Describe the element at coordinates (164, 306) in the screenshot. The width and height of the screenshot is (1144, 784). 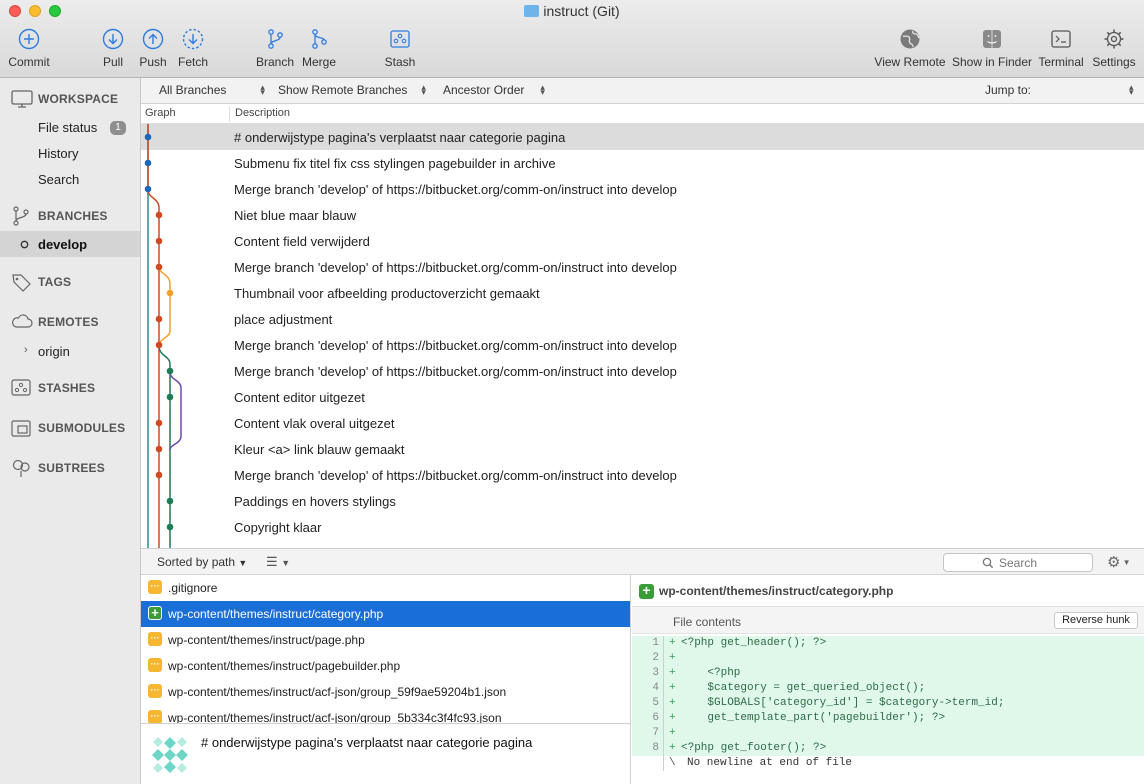
I see `graph-lane-orange` at that location.